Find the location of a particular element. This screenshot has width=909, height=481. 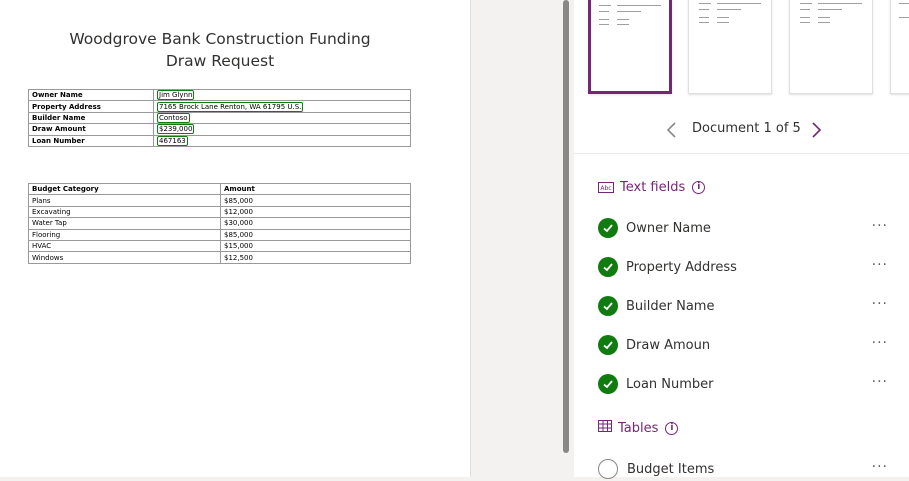

section-label: Tables is located at coordinates (638, 428).